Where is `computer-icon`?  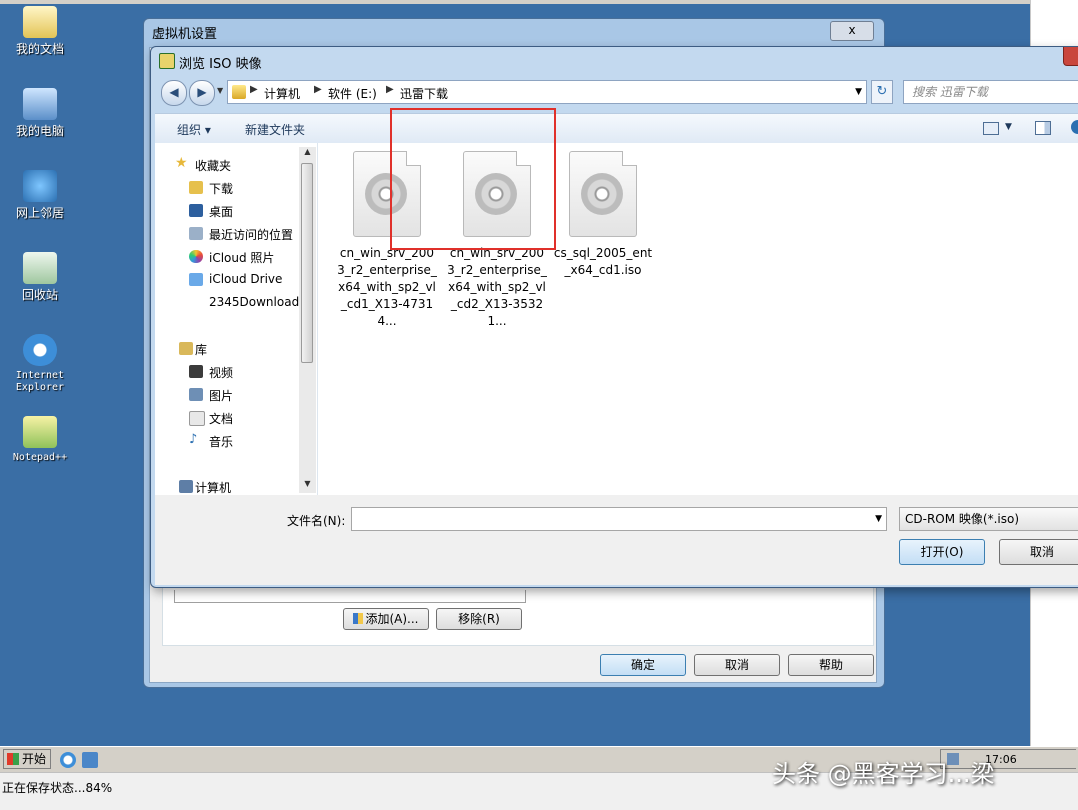
computer-icon is located at coordinates (186, 486).